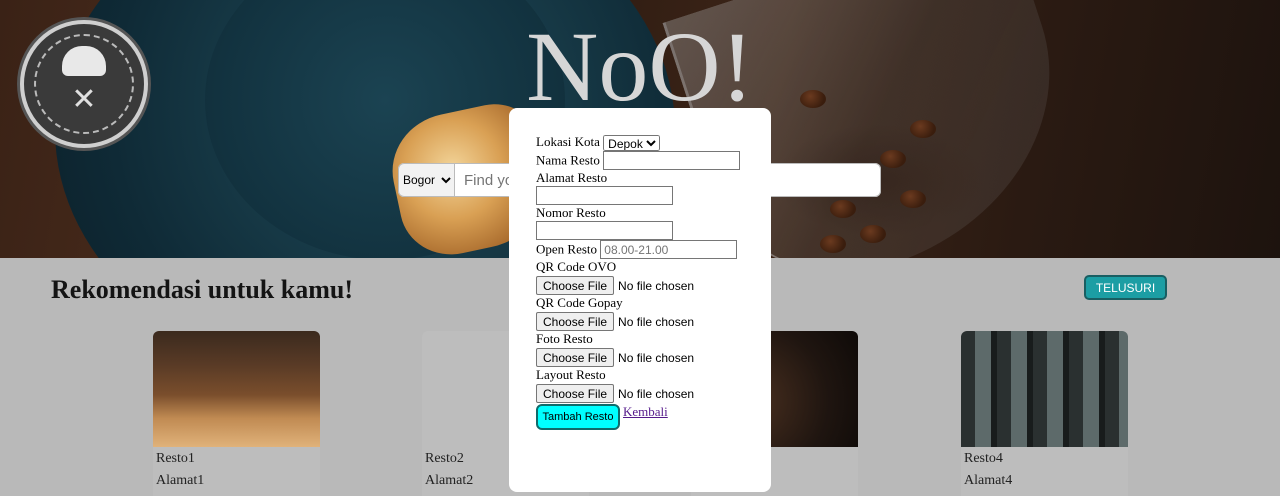  What do you see at coordinates (568, 160) in the screenshot?
I see `name-label: Nama Resto` at bounding box center [568, 160].